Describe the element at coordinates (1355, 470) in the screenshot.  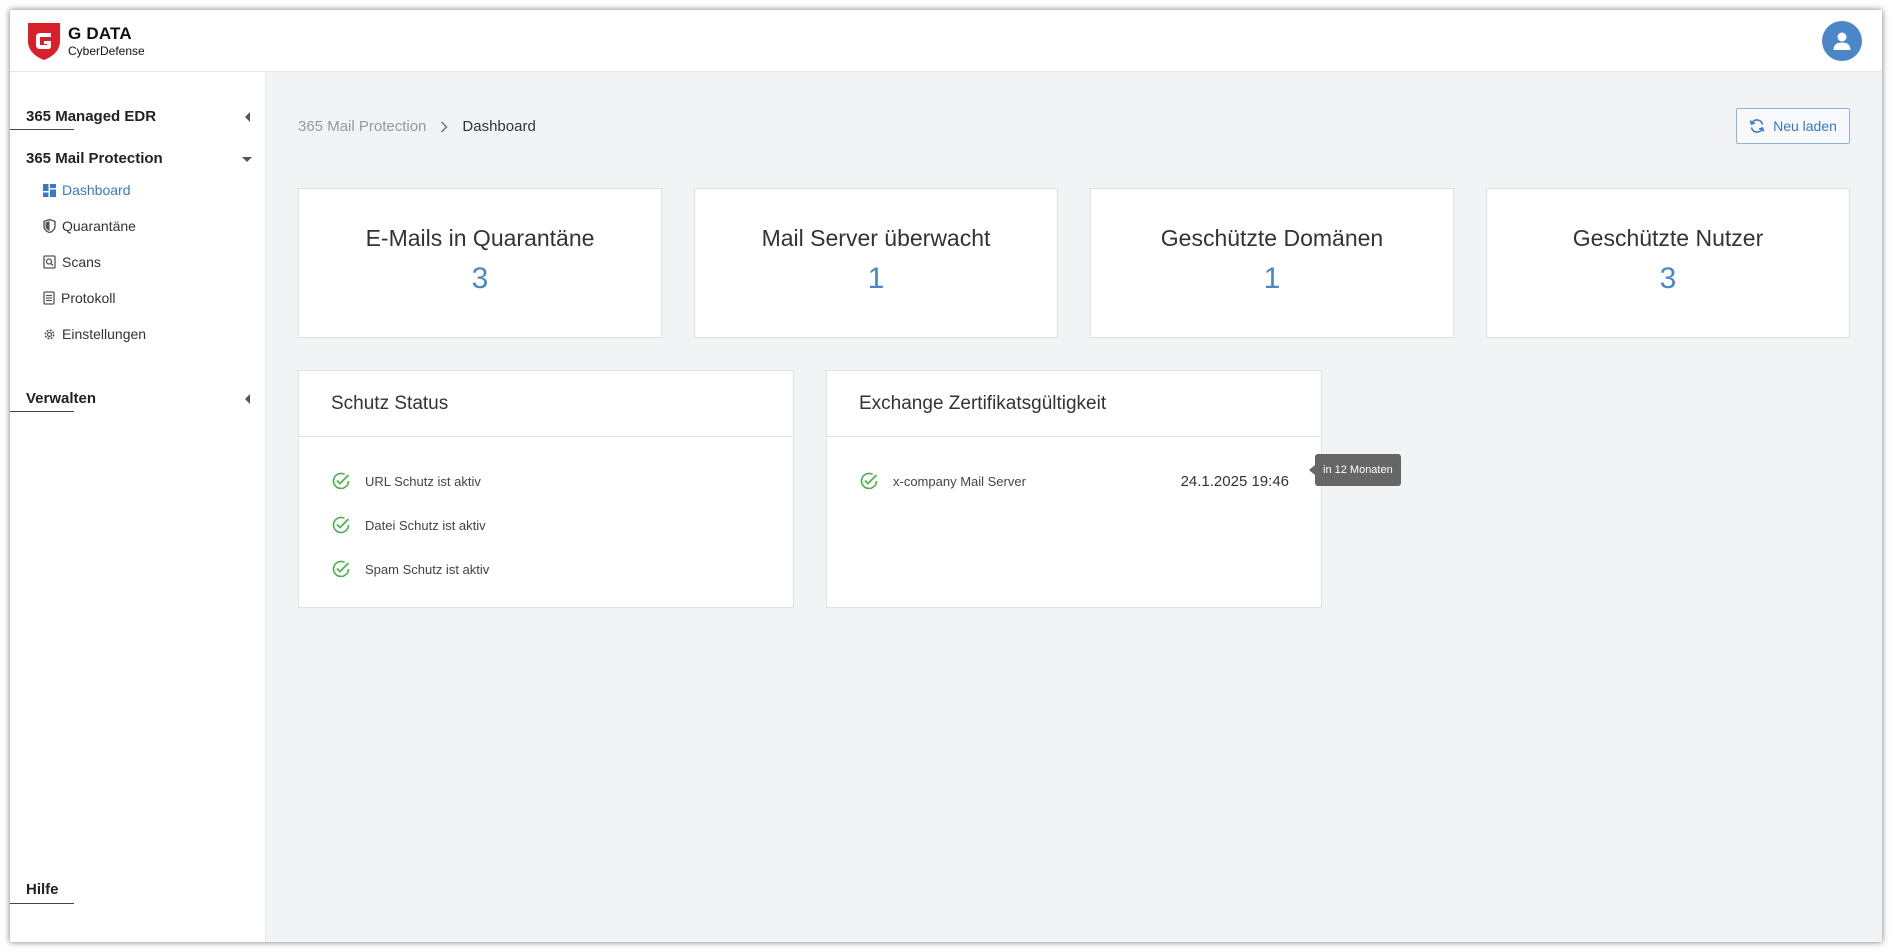
I see `certificate-expiry-tooltip: in 12 Monaten` at that location.